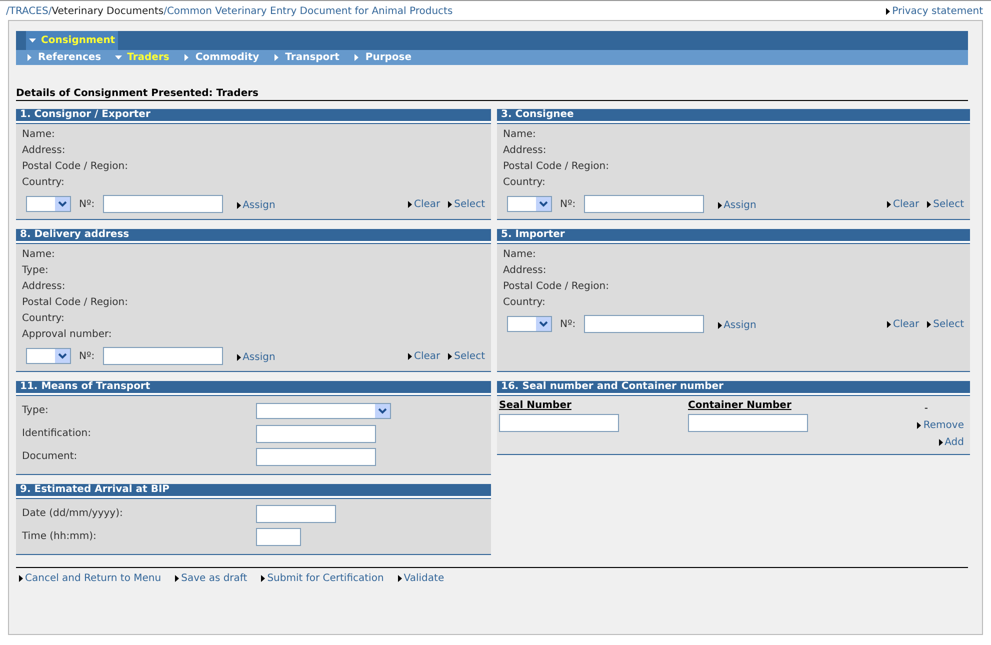  What do you see at coordinates (306, 57) in the screenshot?
I see `nav-tab: Transport` at bounding box center [306, 57].